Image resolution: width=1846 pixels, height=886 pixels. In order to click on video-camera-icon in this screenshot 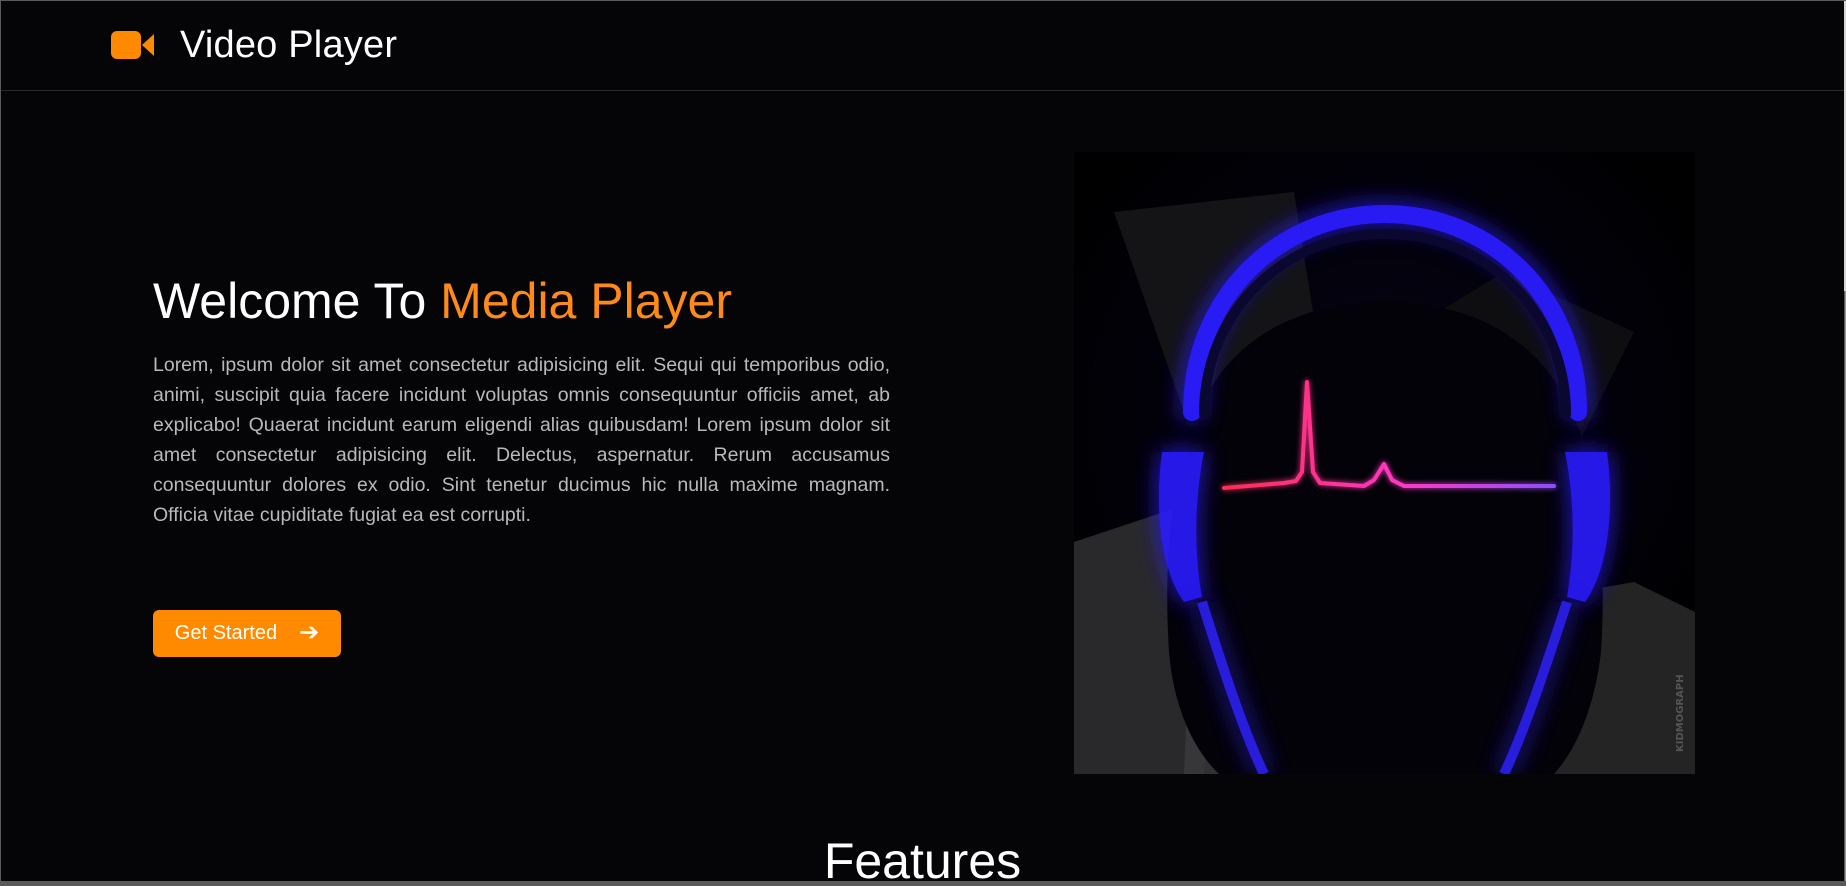, I will do `click(132, 45)`.